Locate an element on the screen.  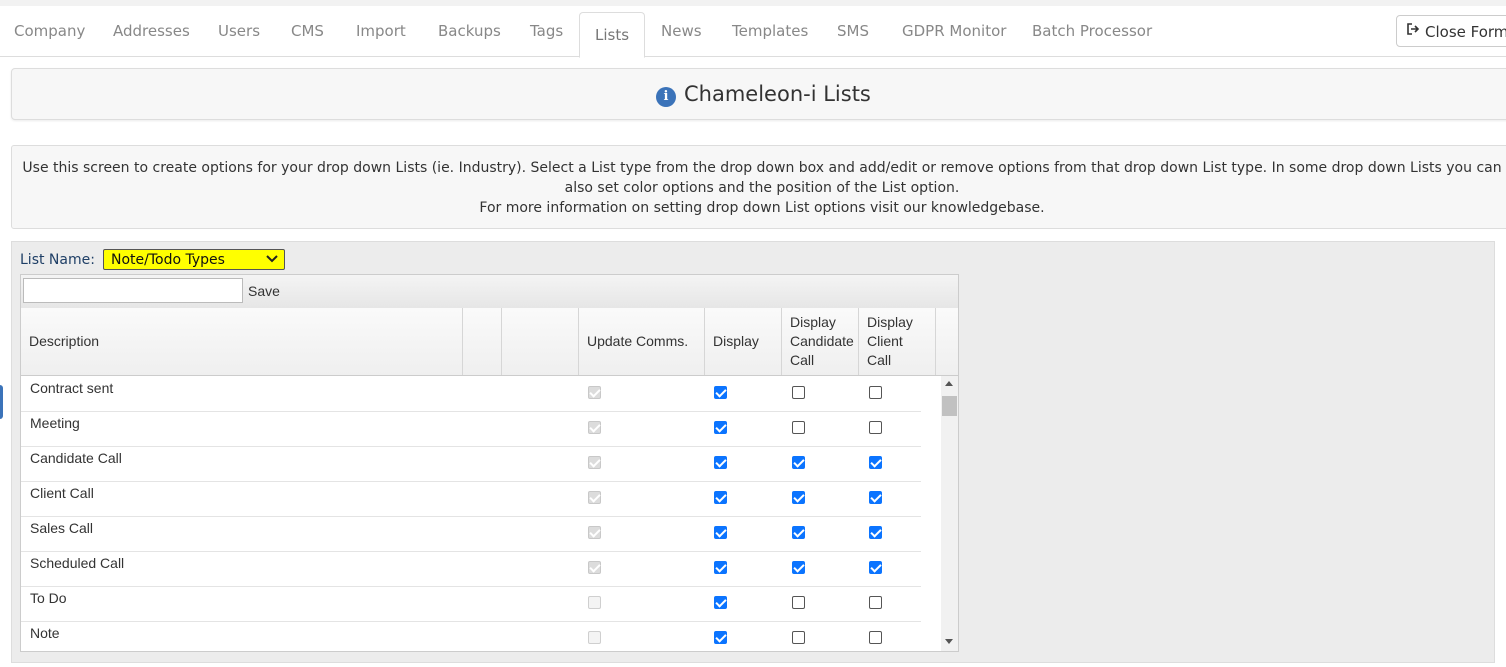
grid-toolbar: Save is located at coordinates (489, 292).